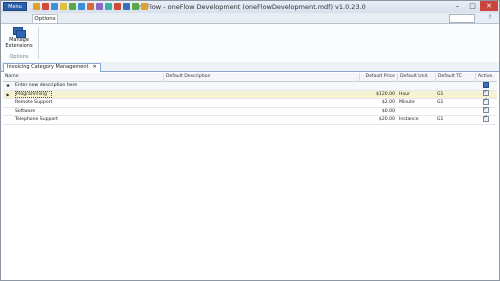 The image size is (500, 281). What do you see at coordinates (45, 18) in the screenshot?
I see `tab-options: Options` at bounding box center [45, 18].